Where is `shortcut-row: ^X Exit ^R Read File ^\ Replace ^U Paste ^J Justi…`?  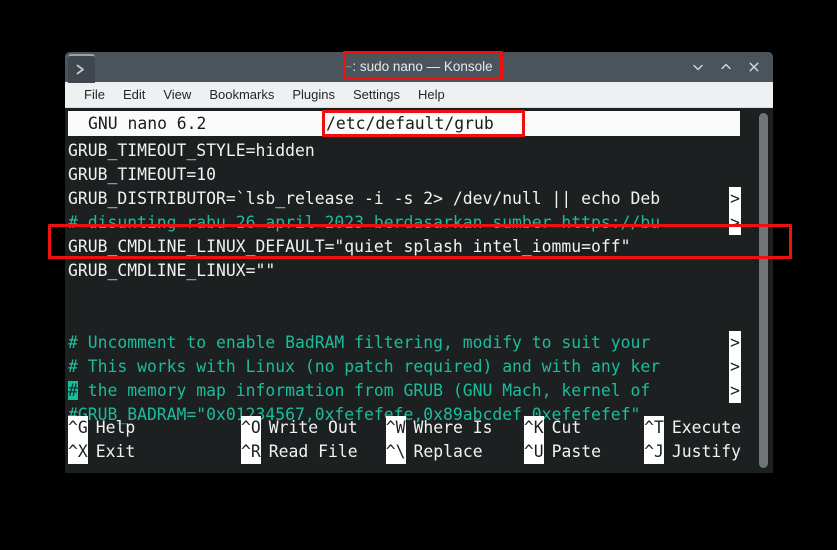
shortcut-row: ^X Exit ^R Read File ^\ Replace ^U Paste ^J Justi… is located at coordinates (404, 452).